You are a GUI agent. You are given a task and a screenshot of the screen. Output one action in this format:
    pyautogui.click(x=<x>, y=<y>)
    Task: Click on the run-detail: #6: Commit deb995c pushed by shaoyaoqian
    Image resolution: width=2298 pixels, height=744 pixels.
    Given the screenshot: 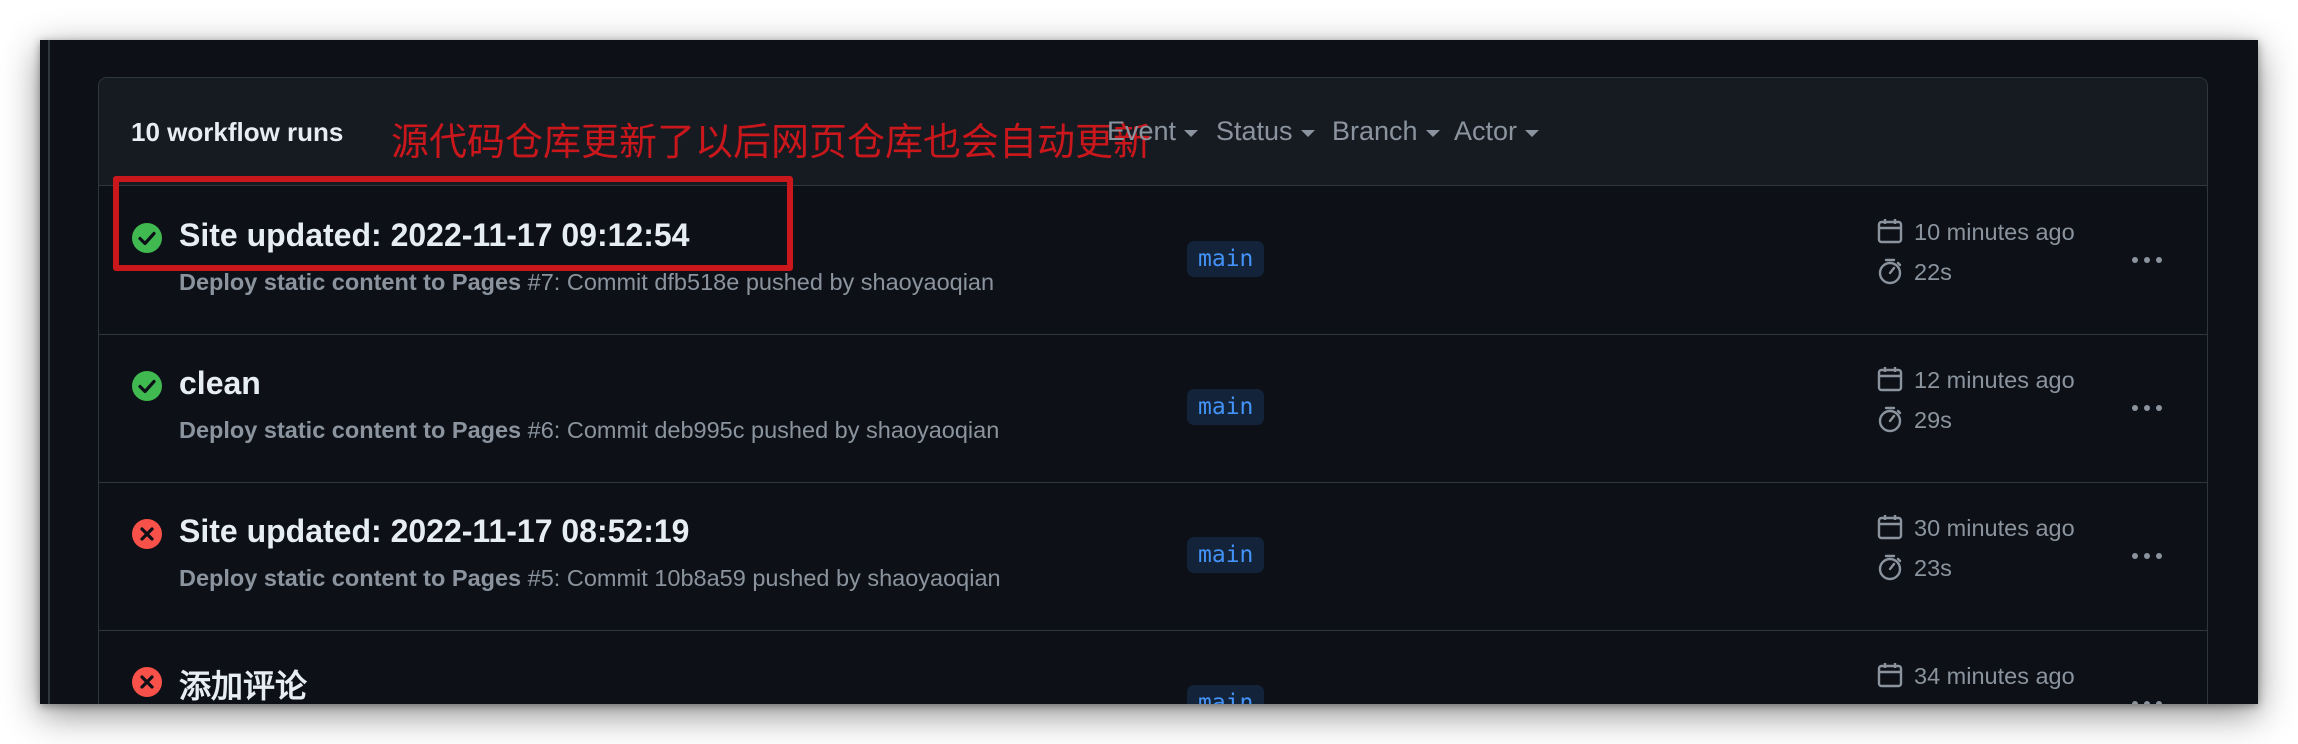 What is the action you would take?
    pyautogui.click(x=760, y=430)
    